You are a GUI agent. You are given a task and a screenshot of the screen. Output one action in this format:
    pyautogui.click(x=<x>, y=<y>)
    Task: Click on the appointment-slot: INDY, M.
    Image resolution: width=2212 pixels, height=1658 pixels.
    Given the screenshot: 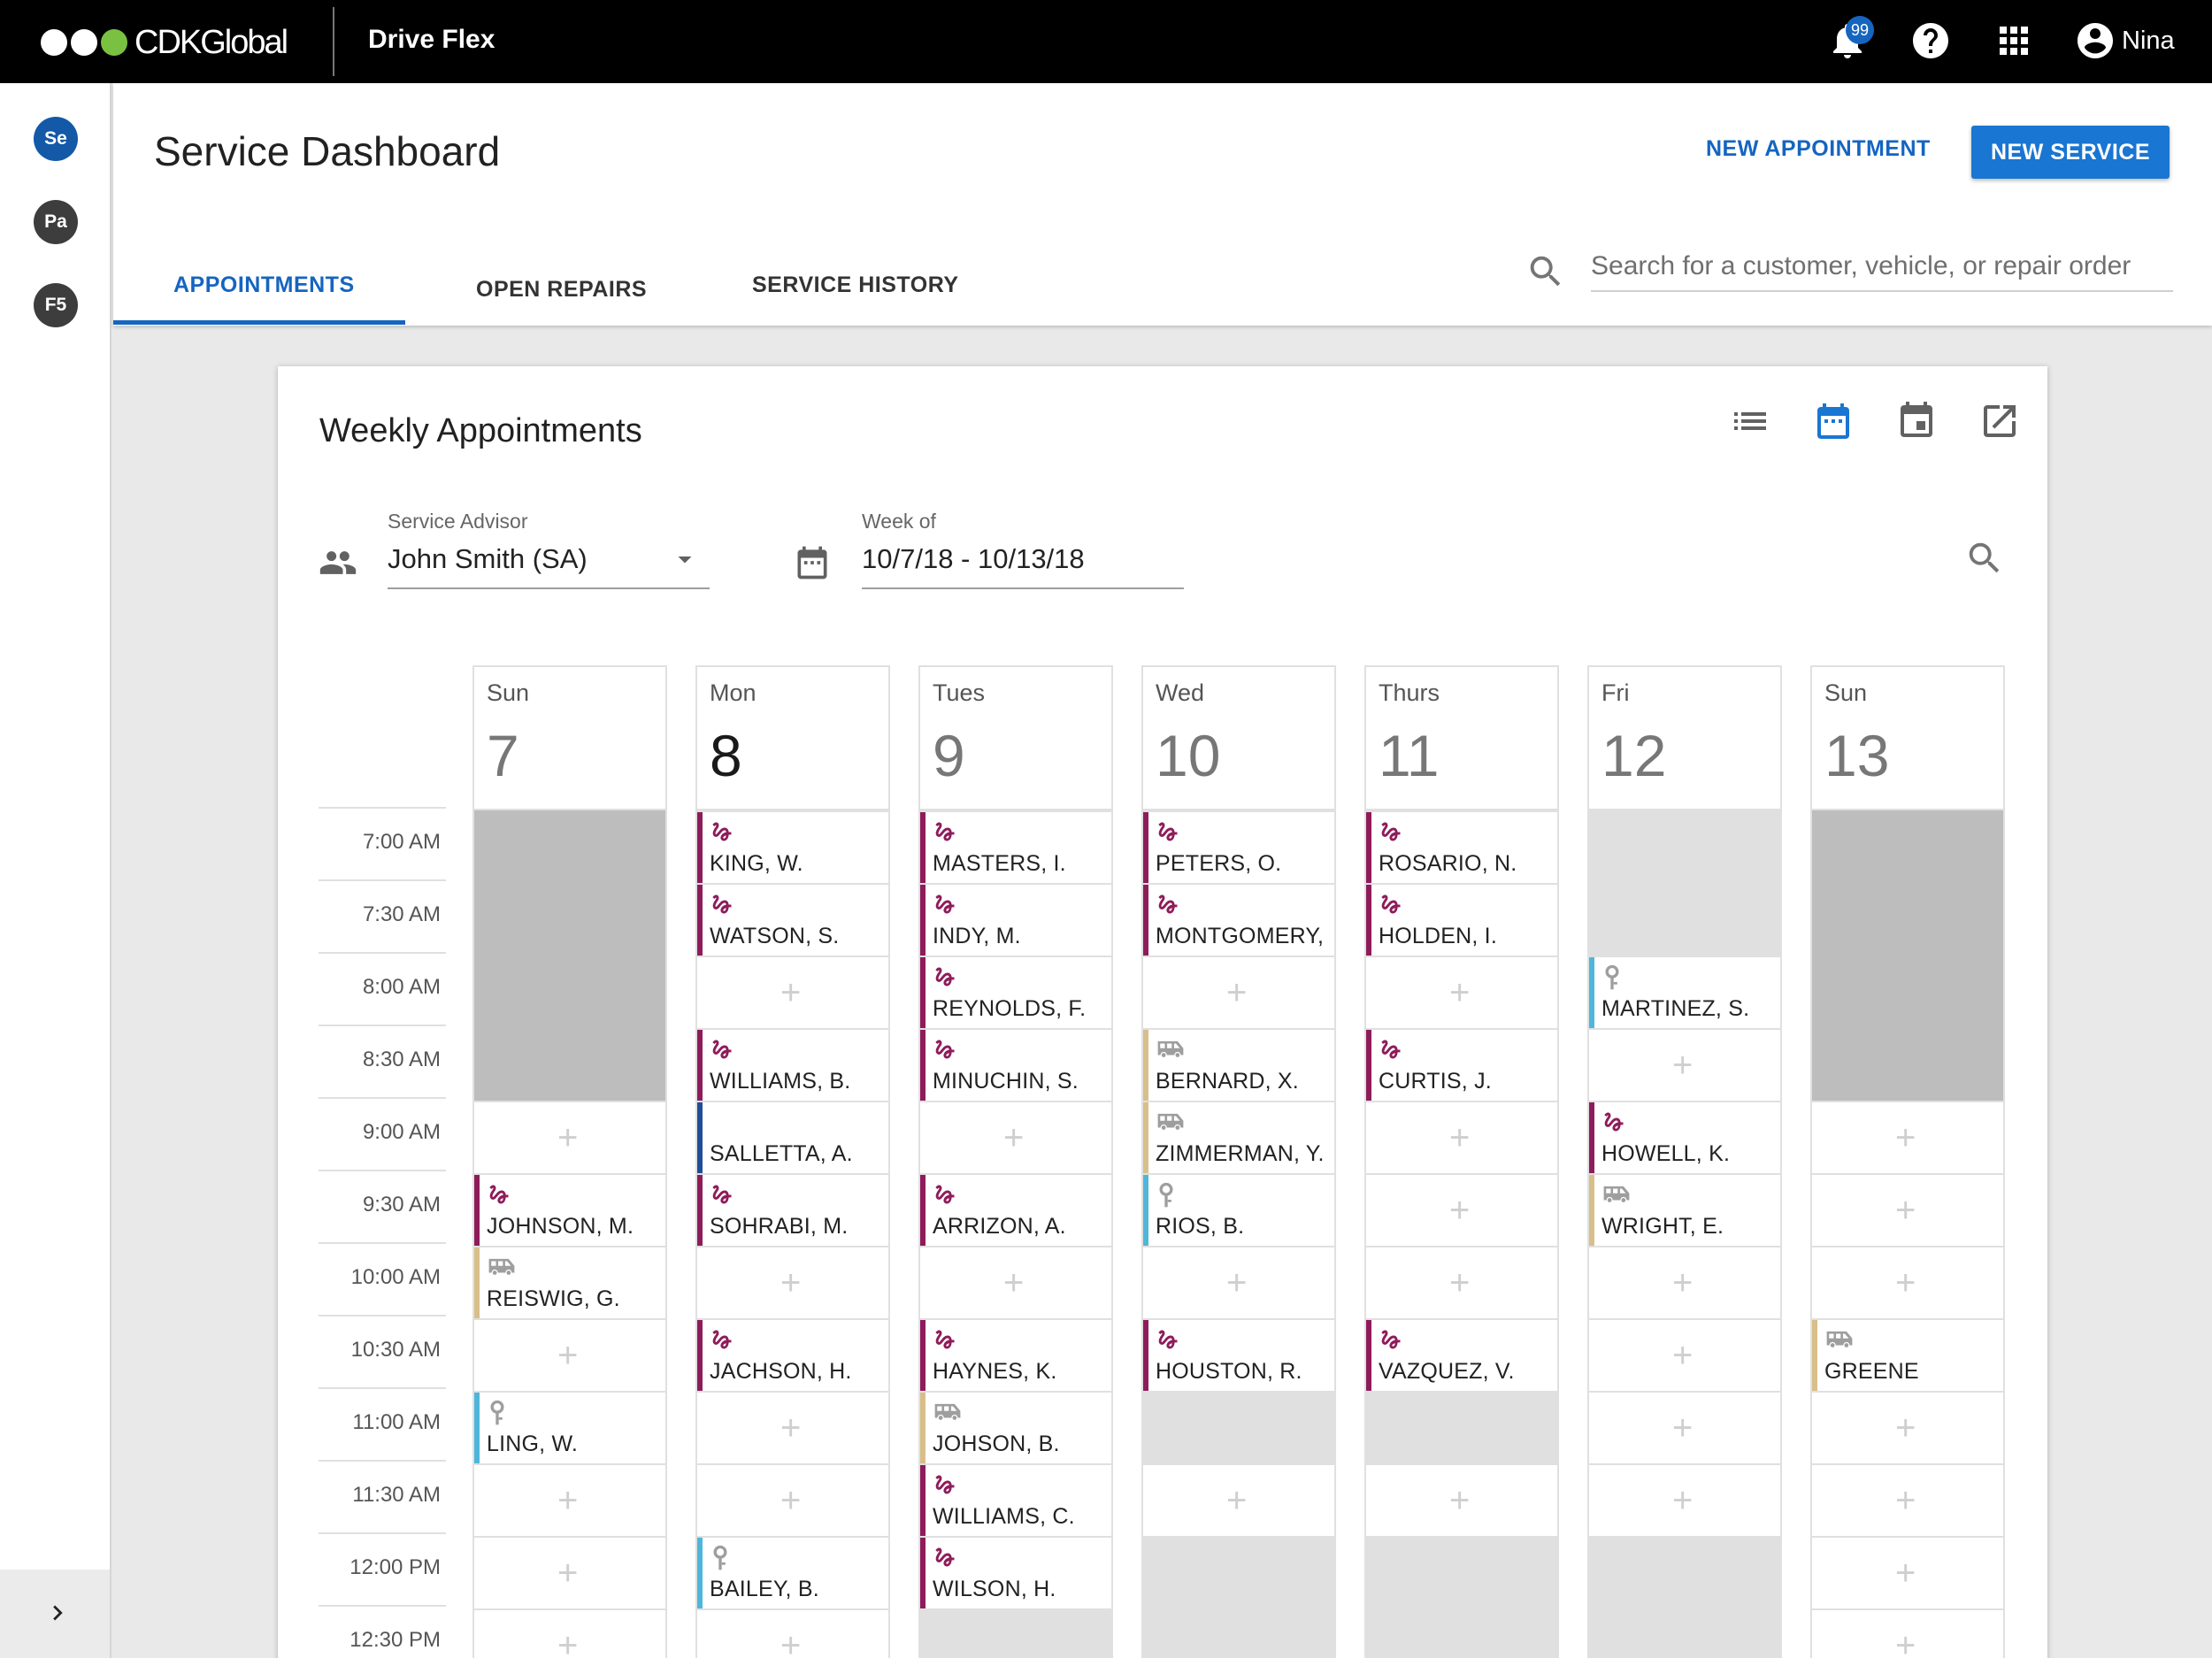 What is the action you would take?
    pyautogui.click(x=1016, y=920)
    